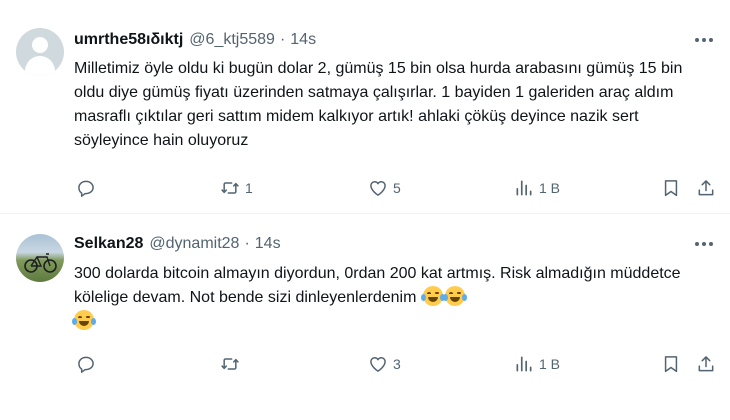 Image resolution: width=730 pixels, height=420 pixels. What do you see at coordinates (194, 244) in the screenshot?
I see `user-handle: @dynamit28` at bounding box center [194, 244].